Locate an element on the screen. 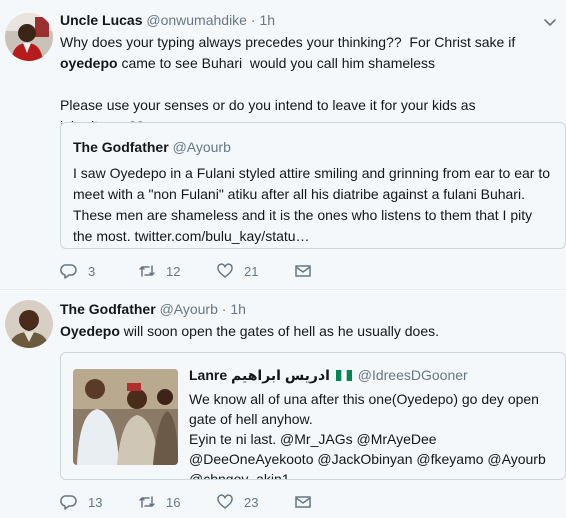 This screenshot has width=566, height=518. quoted-tweet-header: The Godfather @Ayourb is located at coordinates (152, 147).